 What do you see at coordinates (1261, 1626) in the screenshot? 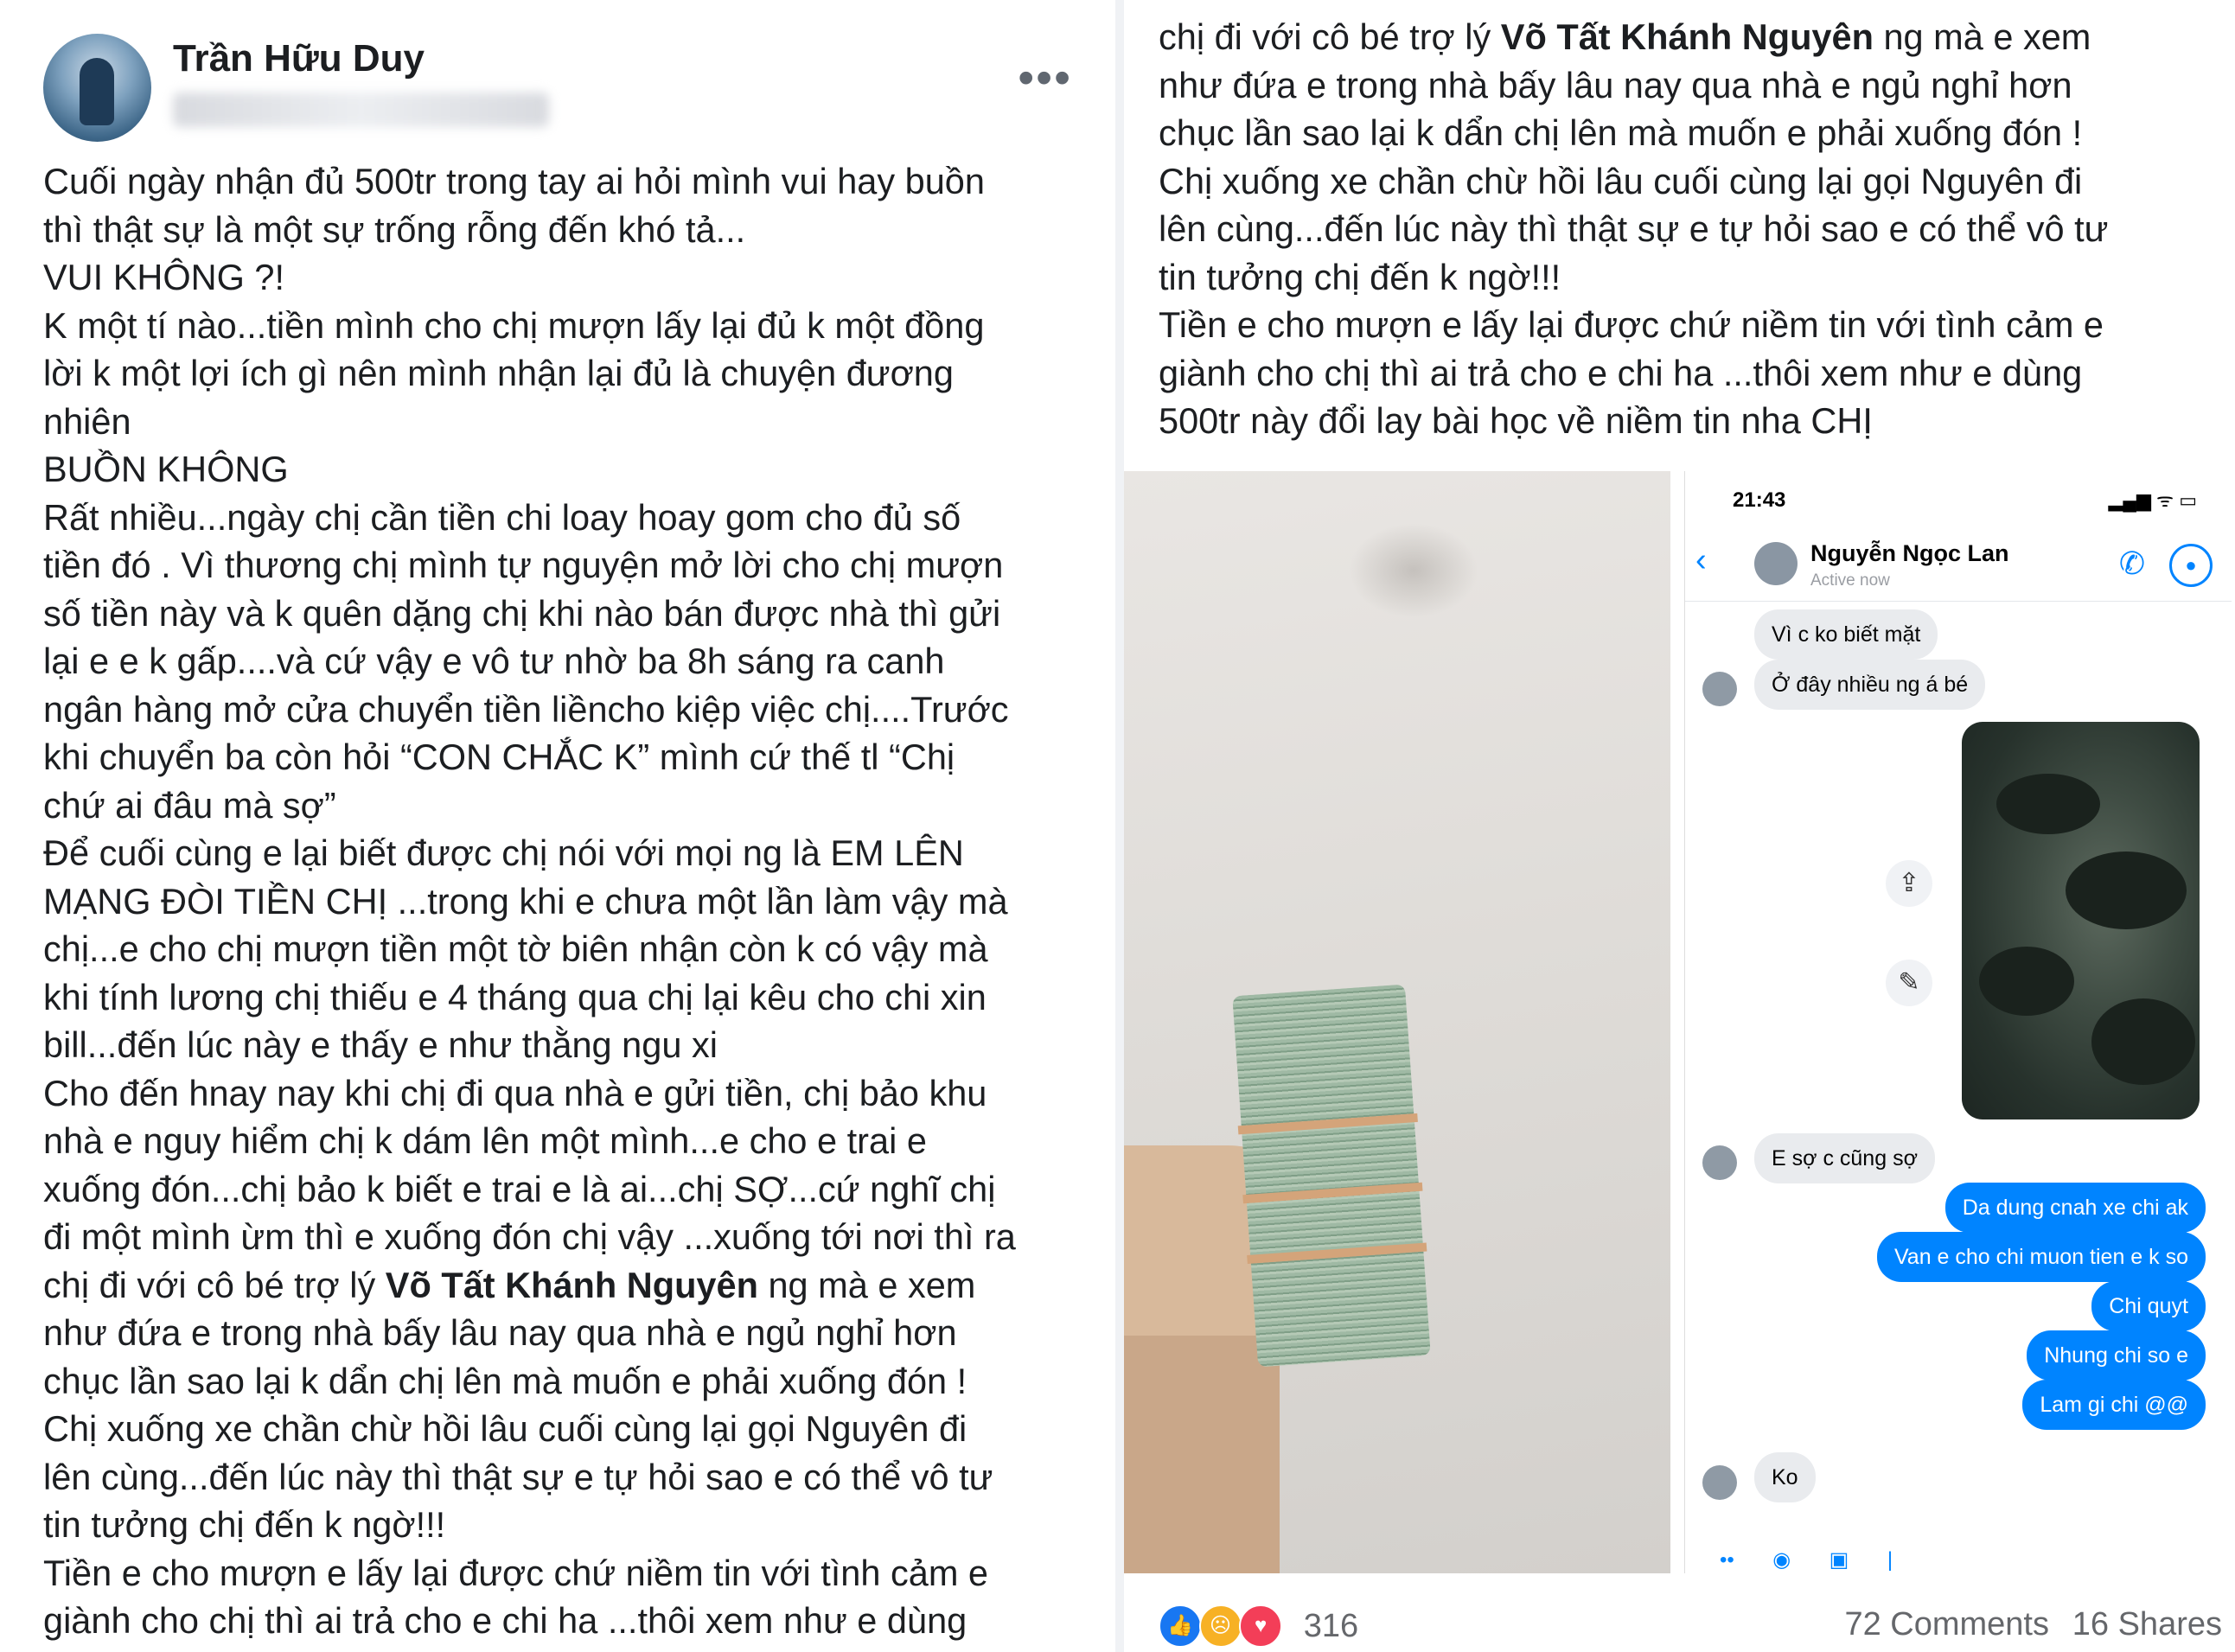
I see `love-reaction-icon: ♥` at bounding box center [1261, 1626].